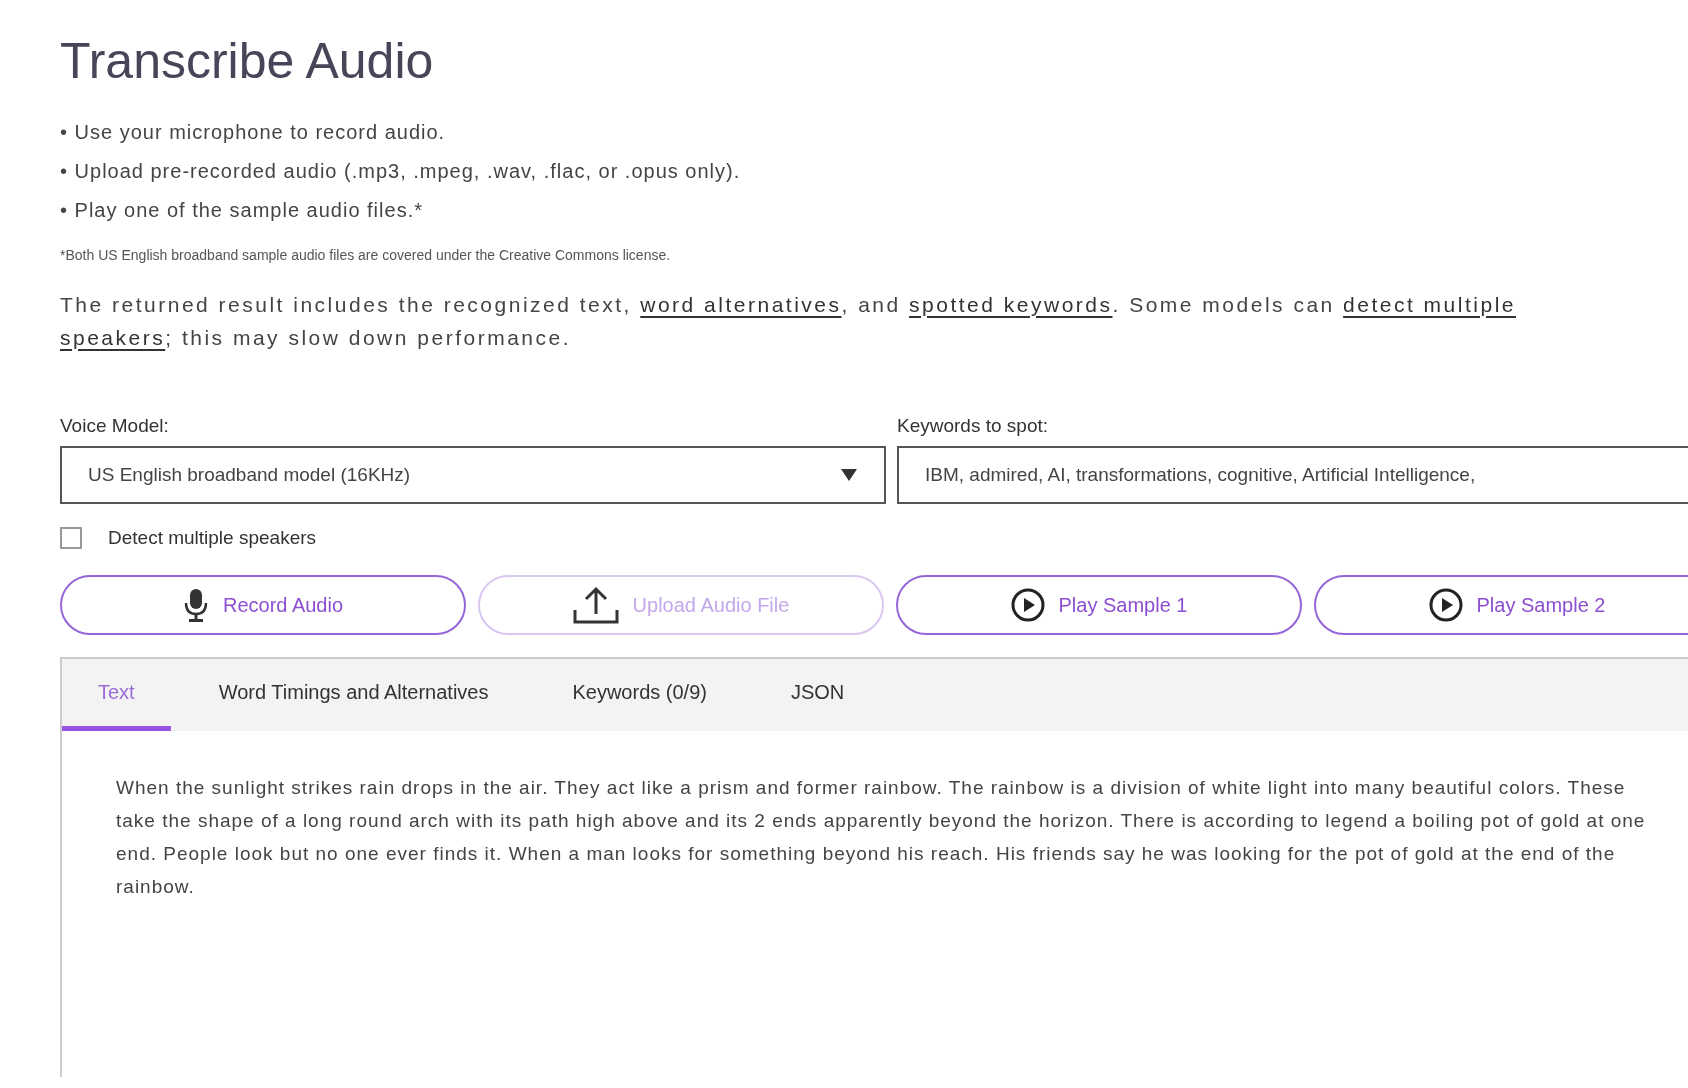  Describe the element at coordinates (1011, 304) in the screenshot. I see `text-link: spotted keywords` at that location.